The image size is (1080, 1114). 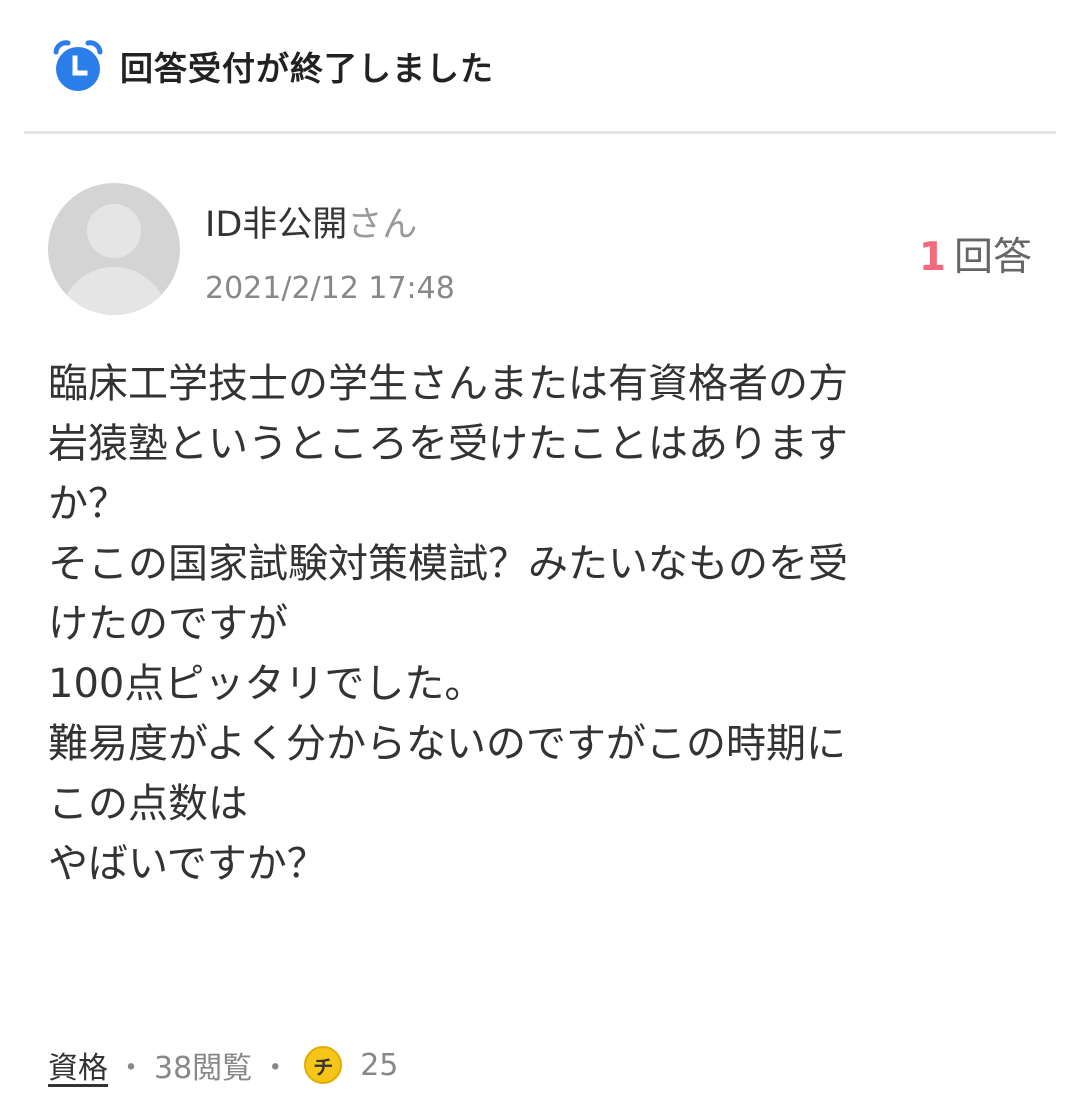 I want to click on question-line: 100点ピッタリでした。, so click(x=266, y=684).